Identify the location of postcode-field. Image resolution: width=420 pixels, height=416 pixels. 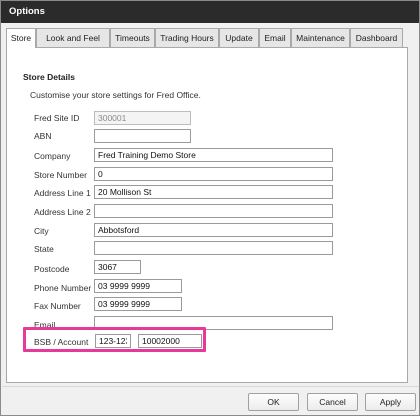
(117, 267).